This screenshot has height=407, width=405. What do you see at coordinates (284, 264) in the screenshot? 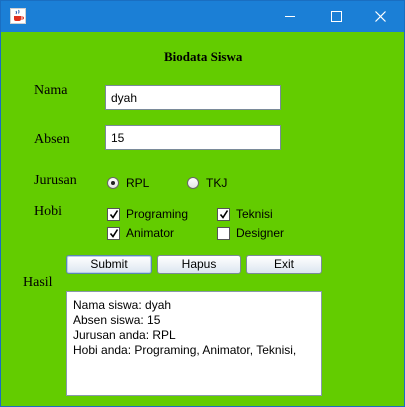
I see `exit-button: Exit` at bounding box center [284, 264].